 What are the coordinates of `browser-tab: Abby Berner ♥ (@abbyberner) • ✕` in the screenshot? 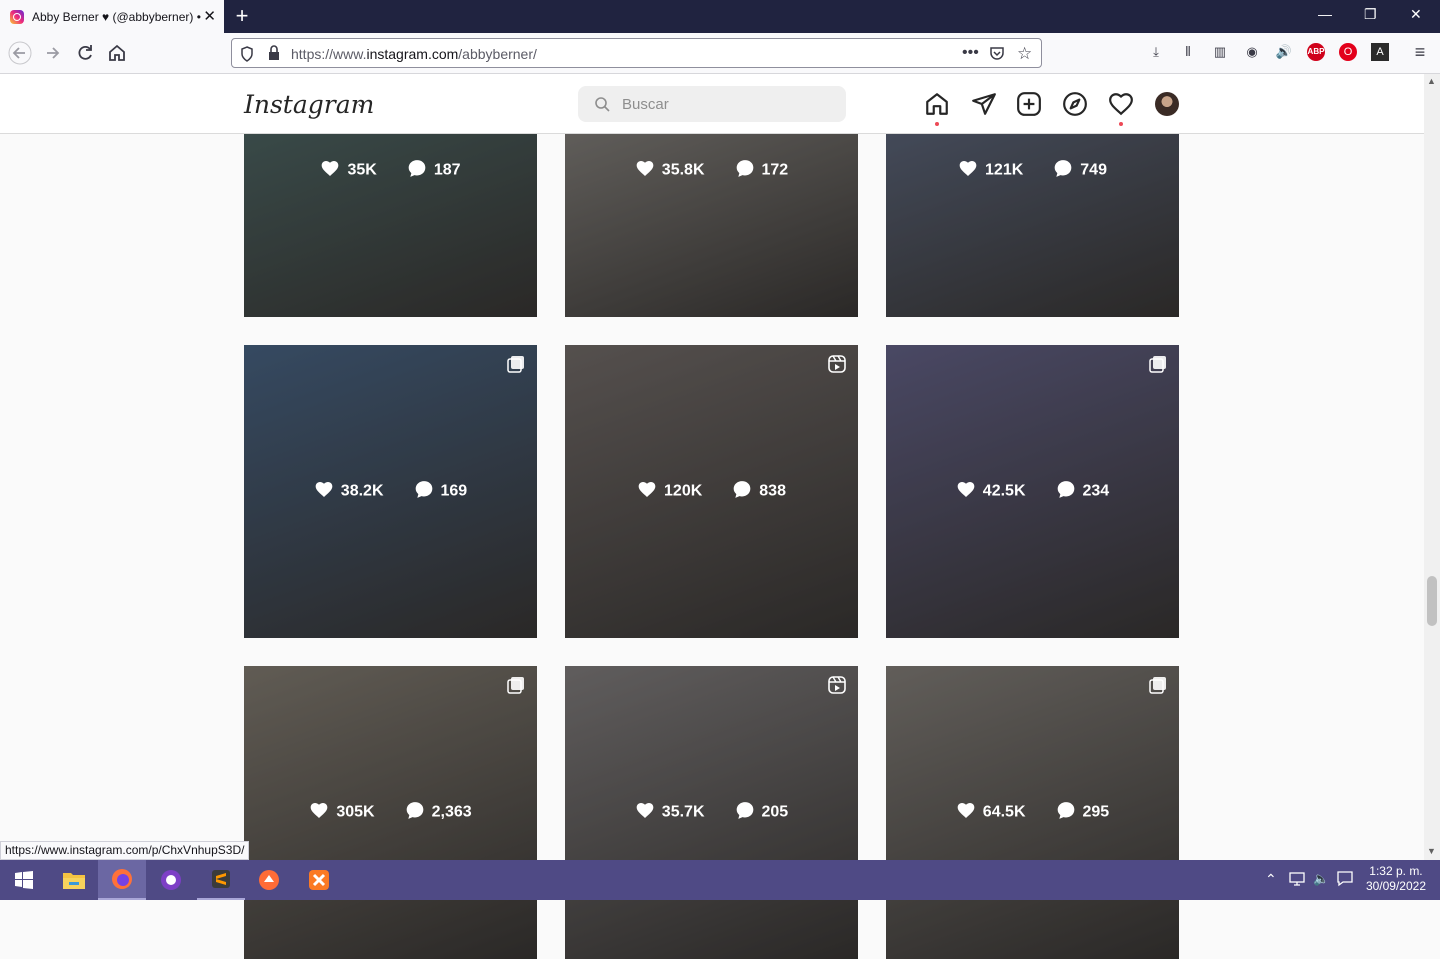 It's located at (112, 16).